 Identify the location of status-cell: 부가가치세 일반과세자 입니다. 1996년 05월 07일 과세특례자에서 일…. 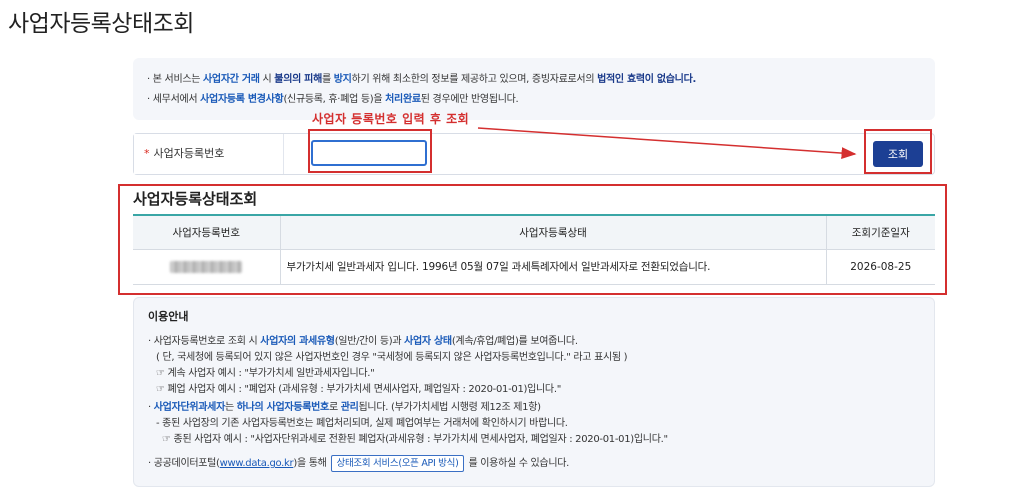
(552, 267).